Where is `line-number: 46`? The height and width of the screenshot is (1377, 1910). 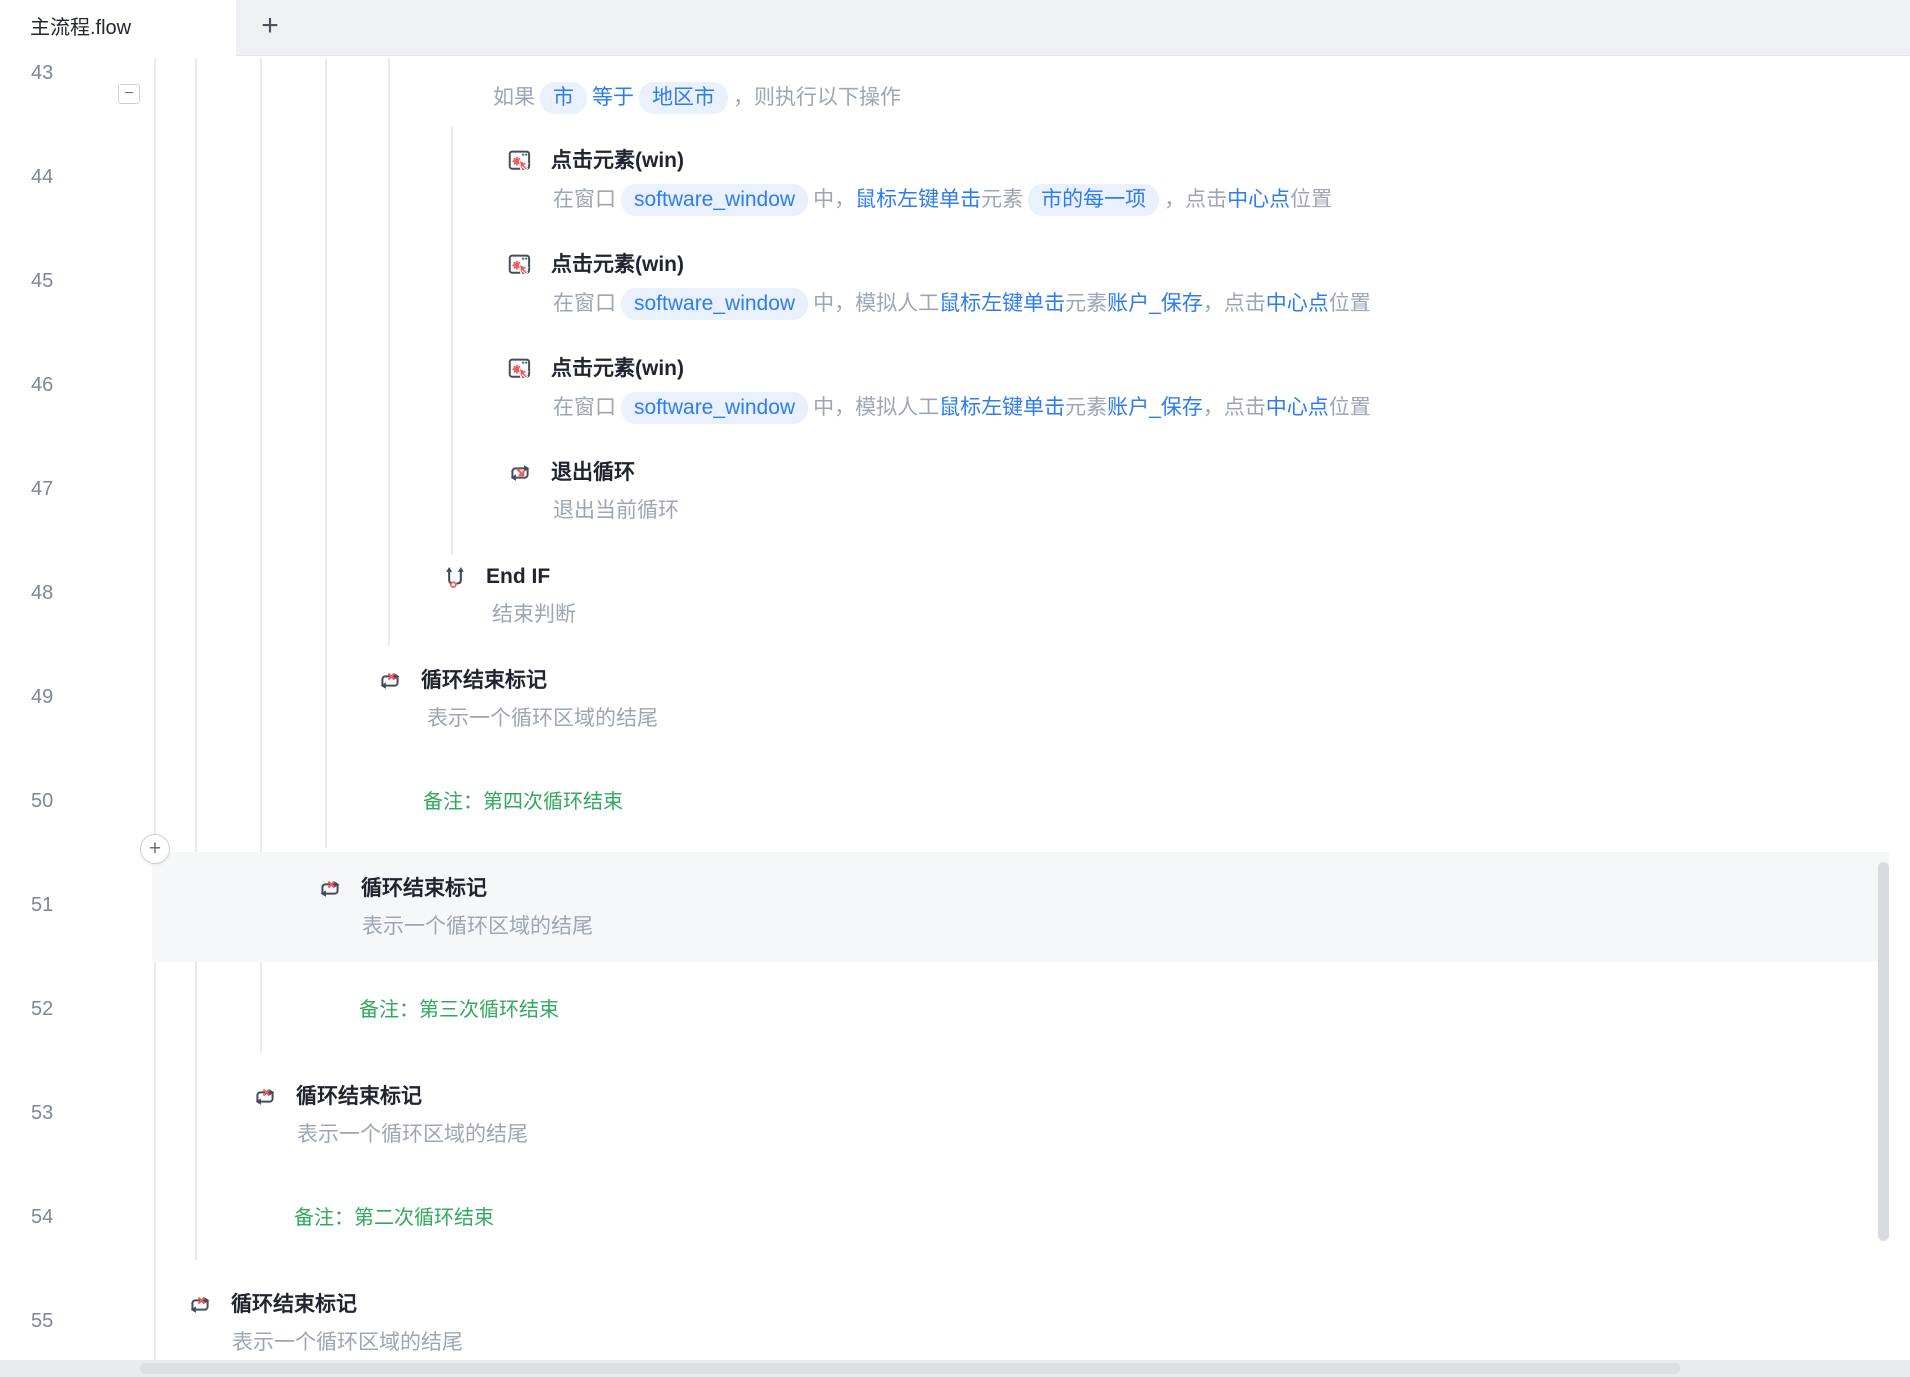 line-number: 46 is located at coordinates (42, 385).